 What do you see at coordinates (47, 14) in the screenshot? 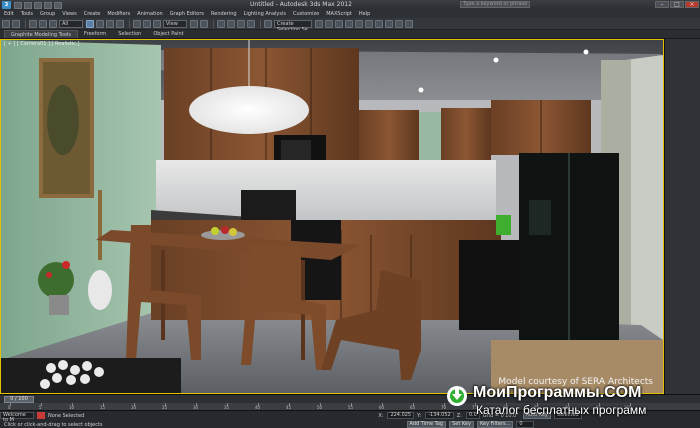
I see `menu-item-group: Group` at bounding box center [47, 14].